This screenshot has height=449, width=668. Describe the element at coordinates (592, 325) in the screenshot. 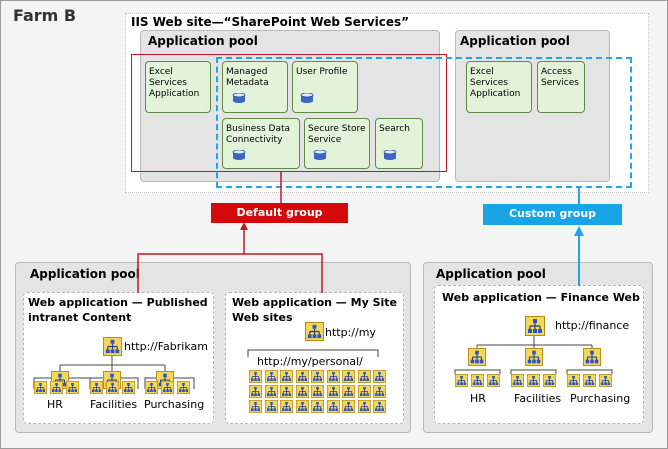

I see `url-finance: http://finance` at that location.